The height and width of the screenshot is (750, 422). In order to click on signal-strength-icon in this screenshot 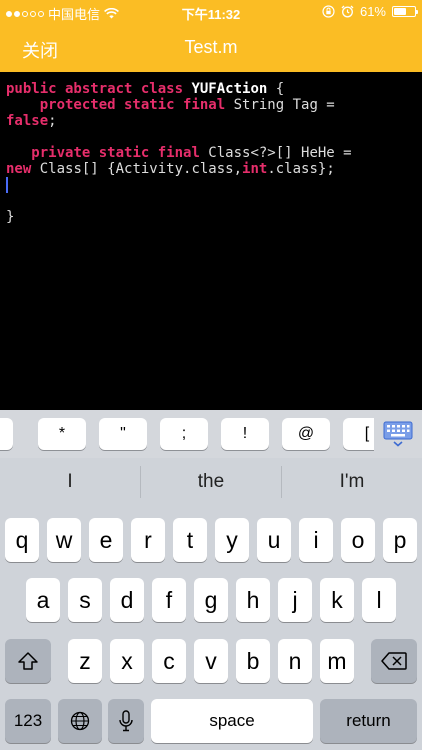, I will do `click(25, 13)`.